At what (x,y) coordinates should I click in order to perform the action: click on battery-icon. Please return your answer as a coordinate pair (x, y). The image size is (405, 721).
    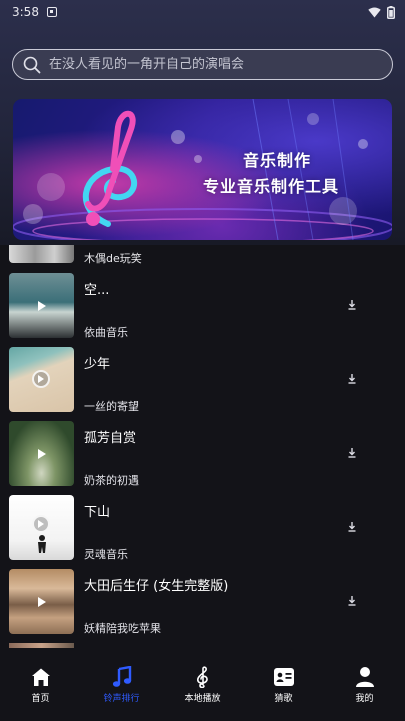
    Looking at the image, I should click on (391, 12).